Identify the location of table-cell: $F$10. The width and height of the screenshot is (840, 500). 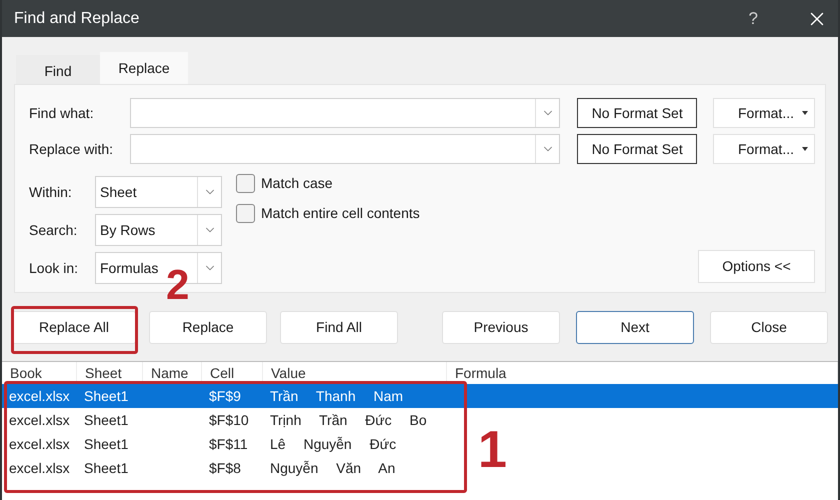
(229, 420).